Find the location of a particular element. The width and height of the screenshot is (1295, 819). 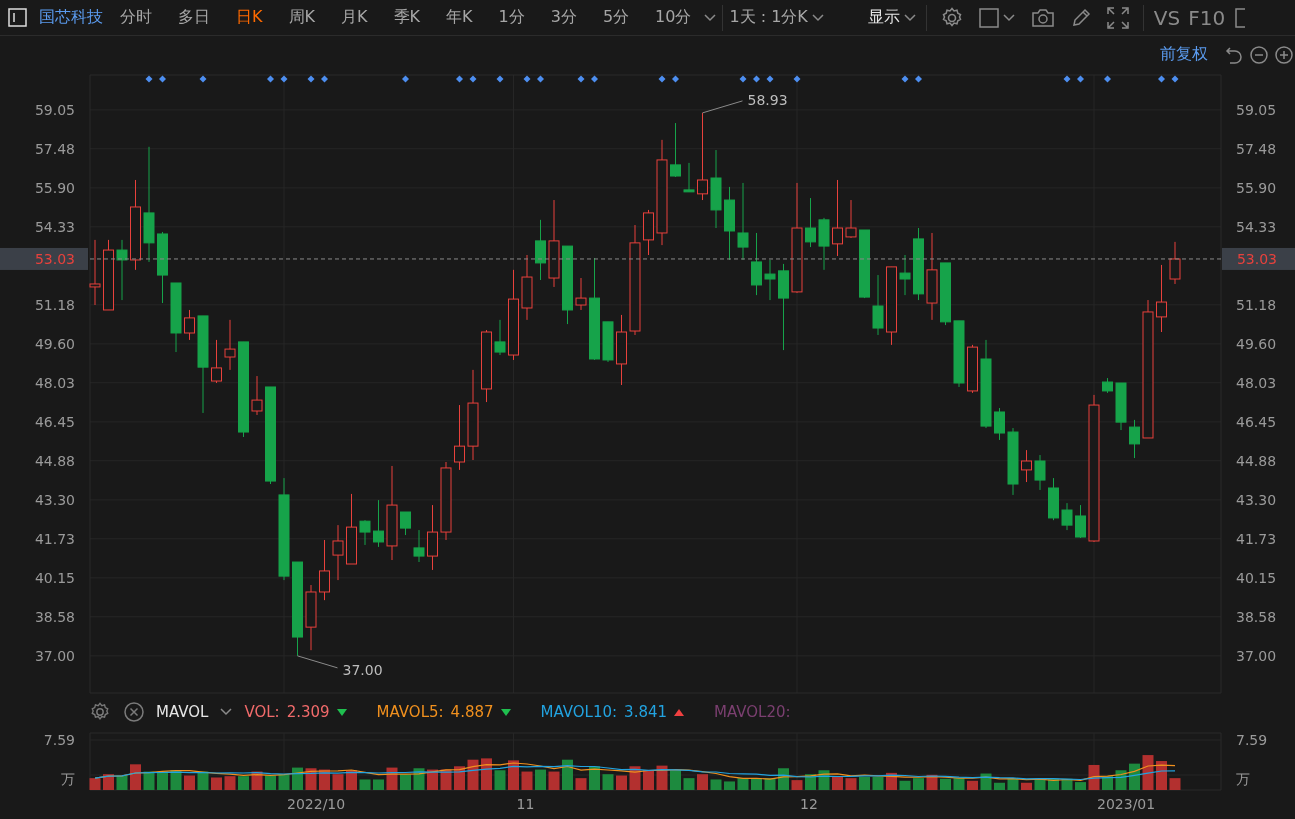

price-adjustment-button: 前复权 is located at coordinates (1184, 54).